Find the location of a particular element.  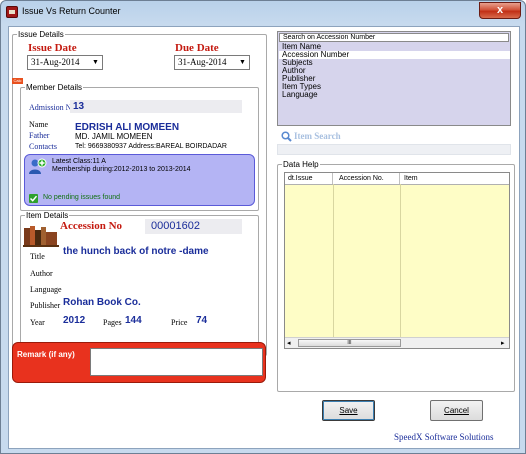

price-value: 74 is located at coordinates (202, 320).